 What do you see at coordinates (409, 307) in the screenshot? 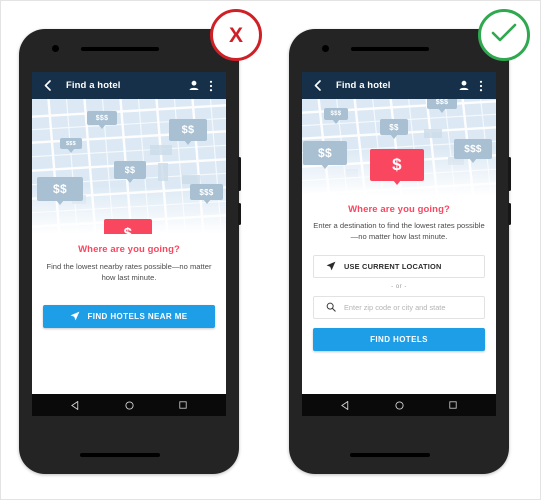
I see `search-input` at bounding box center [409, 307].